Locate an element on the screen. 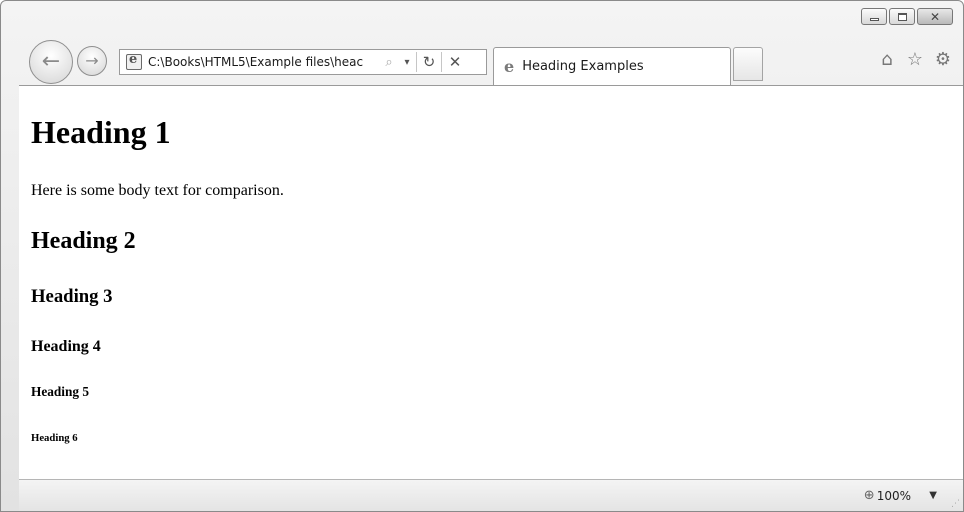 This screenshot has width=964, height=512. zoom-control: ⊕ 100% is located at coordinates (887, 495).